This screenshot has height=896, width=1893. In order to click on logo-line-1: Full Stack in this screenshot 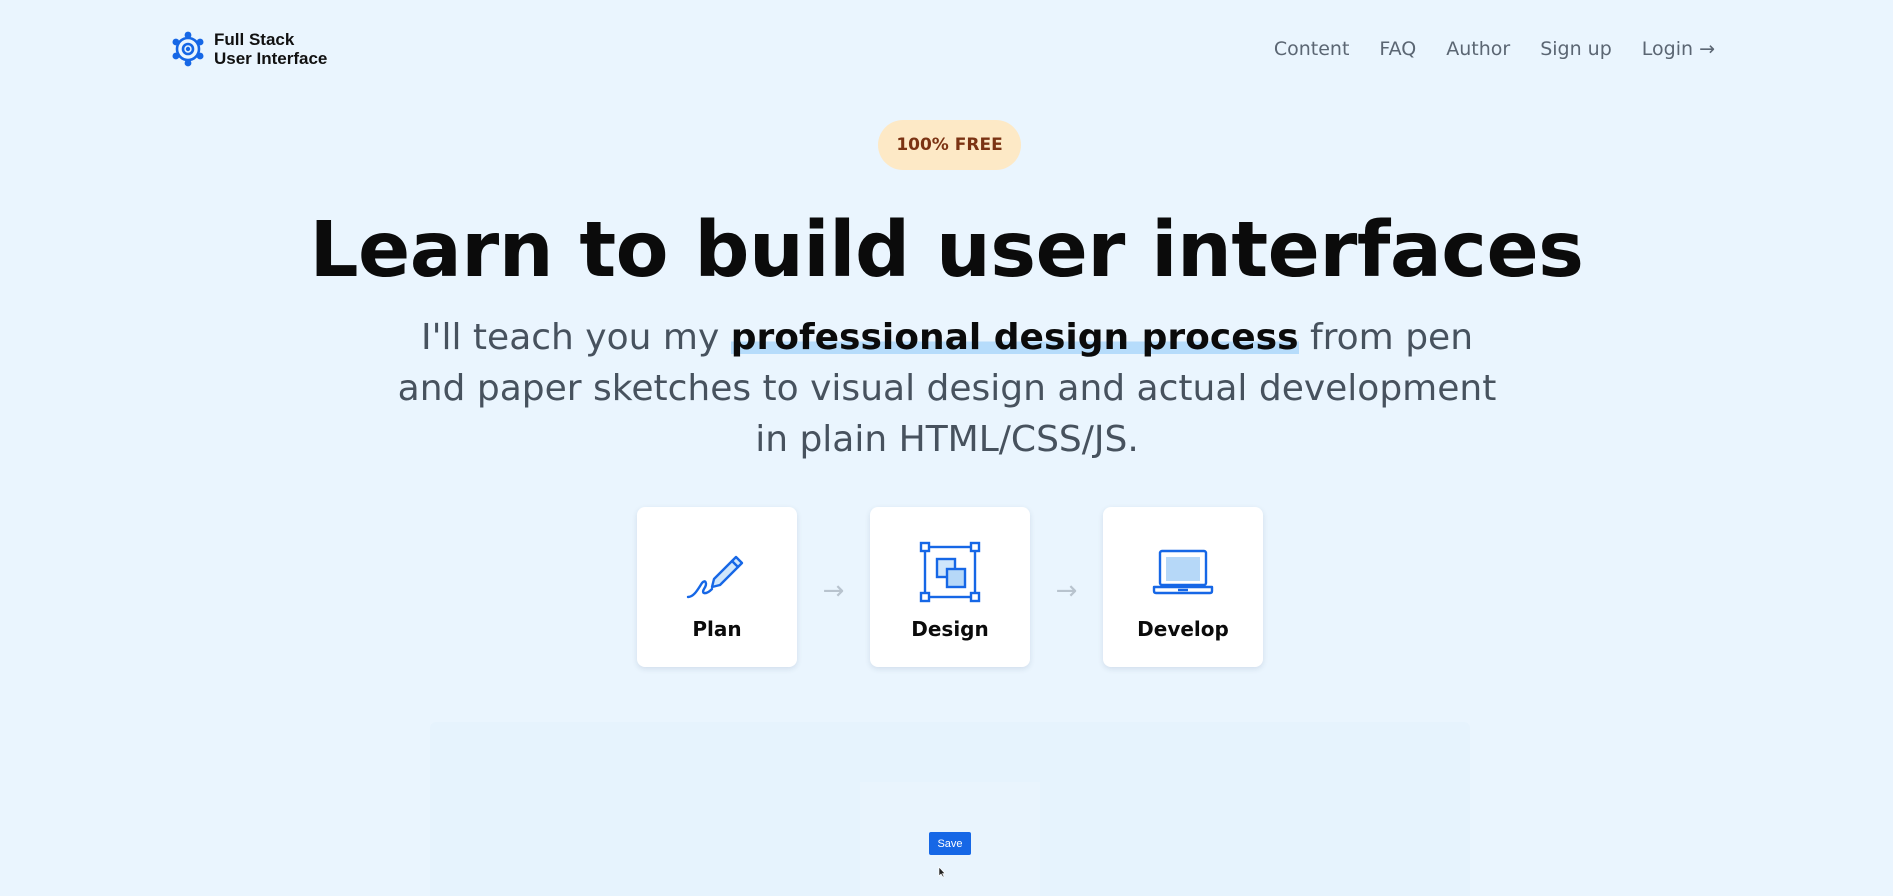, I will do `click(254, 39)`.